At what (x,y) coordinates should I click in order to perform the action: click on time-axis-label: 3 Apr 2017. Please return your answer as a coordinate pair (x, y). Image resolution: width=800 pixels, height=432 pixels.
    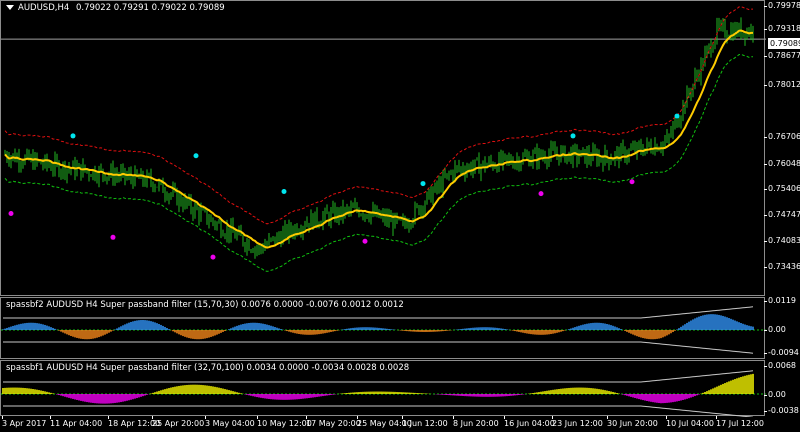
    Looking at the image, I should click on (24, 422).